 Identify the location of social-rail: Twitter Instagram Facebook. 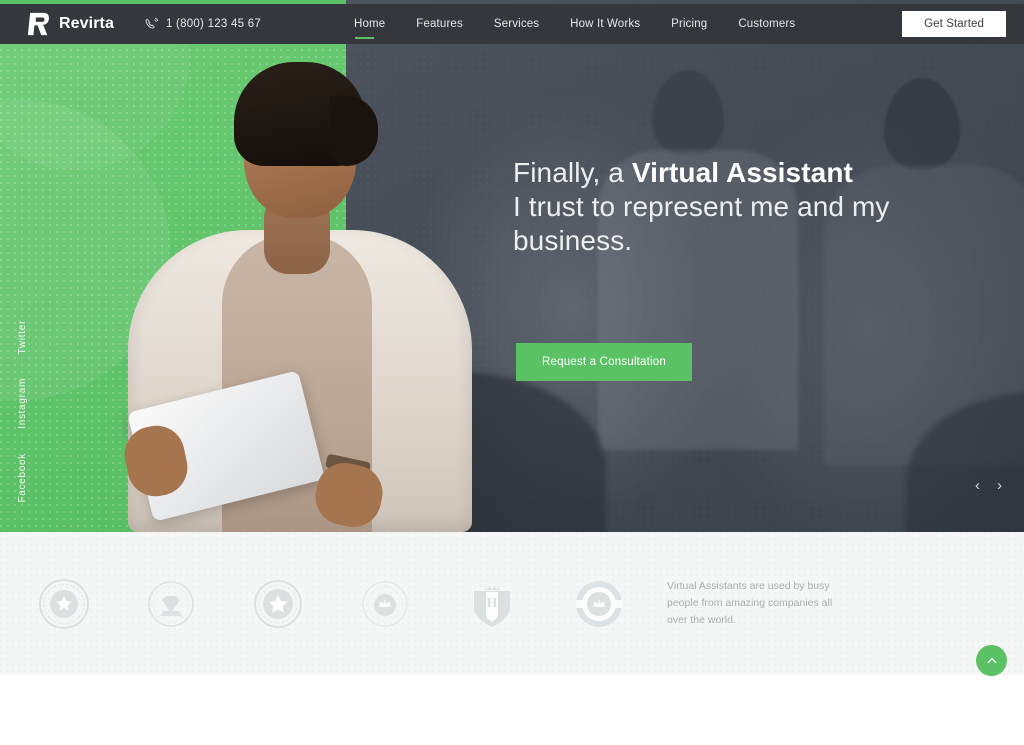
(22, 423).